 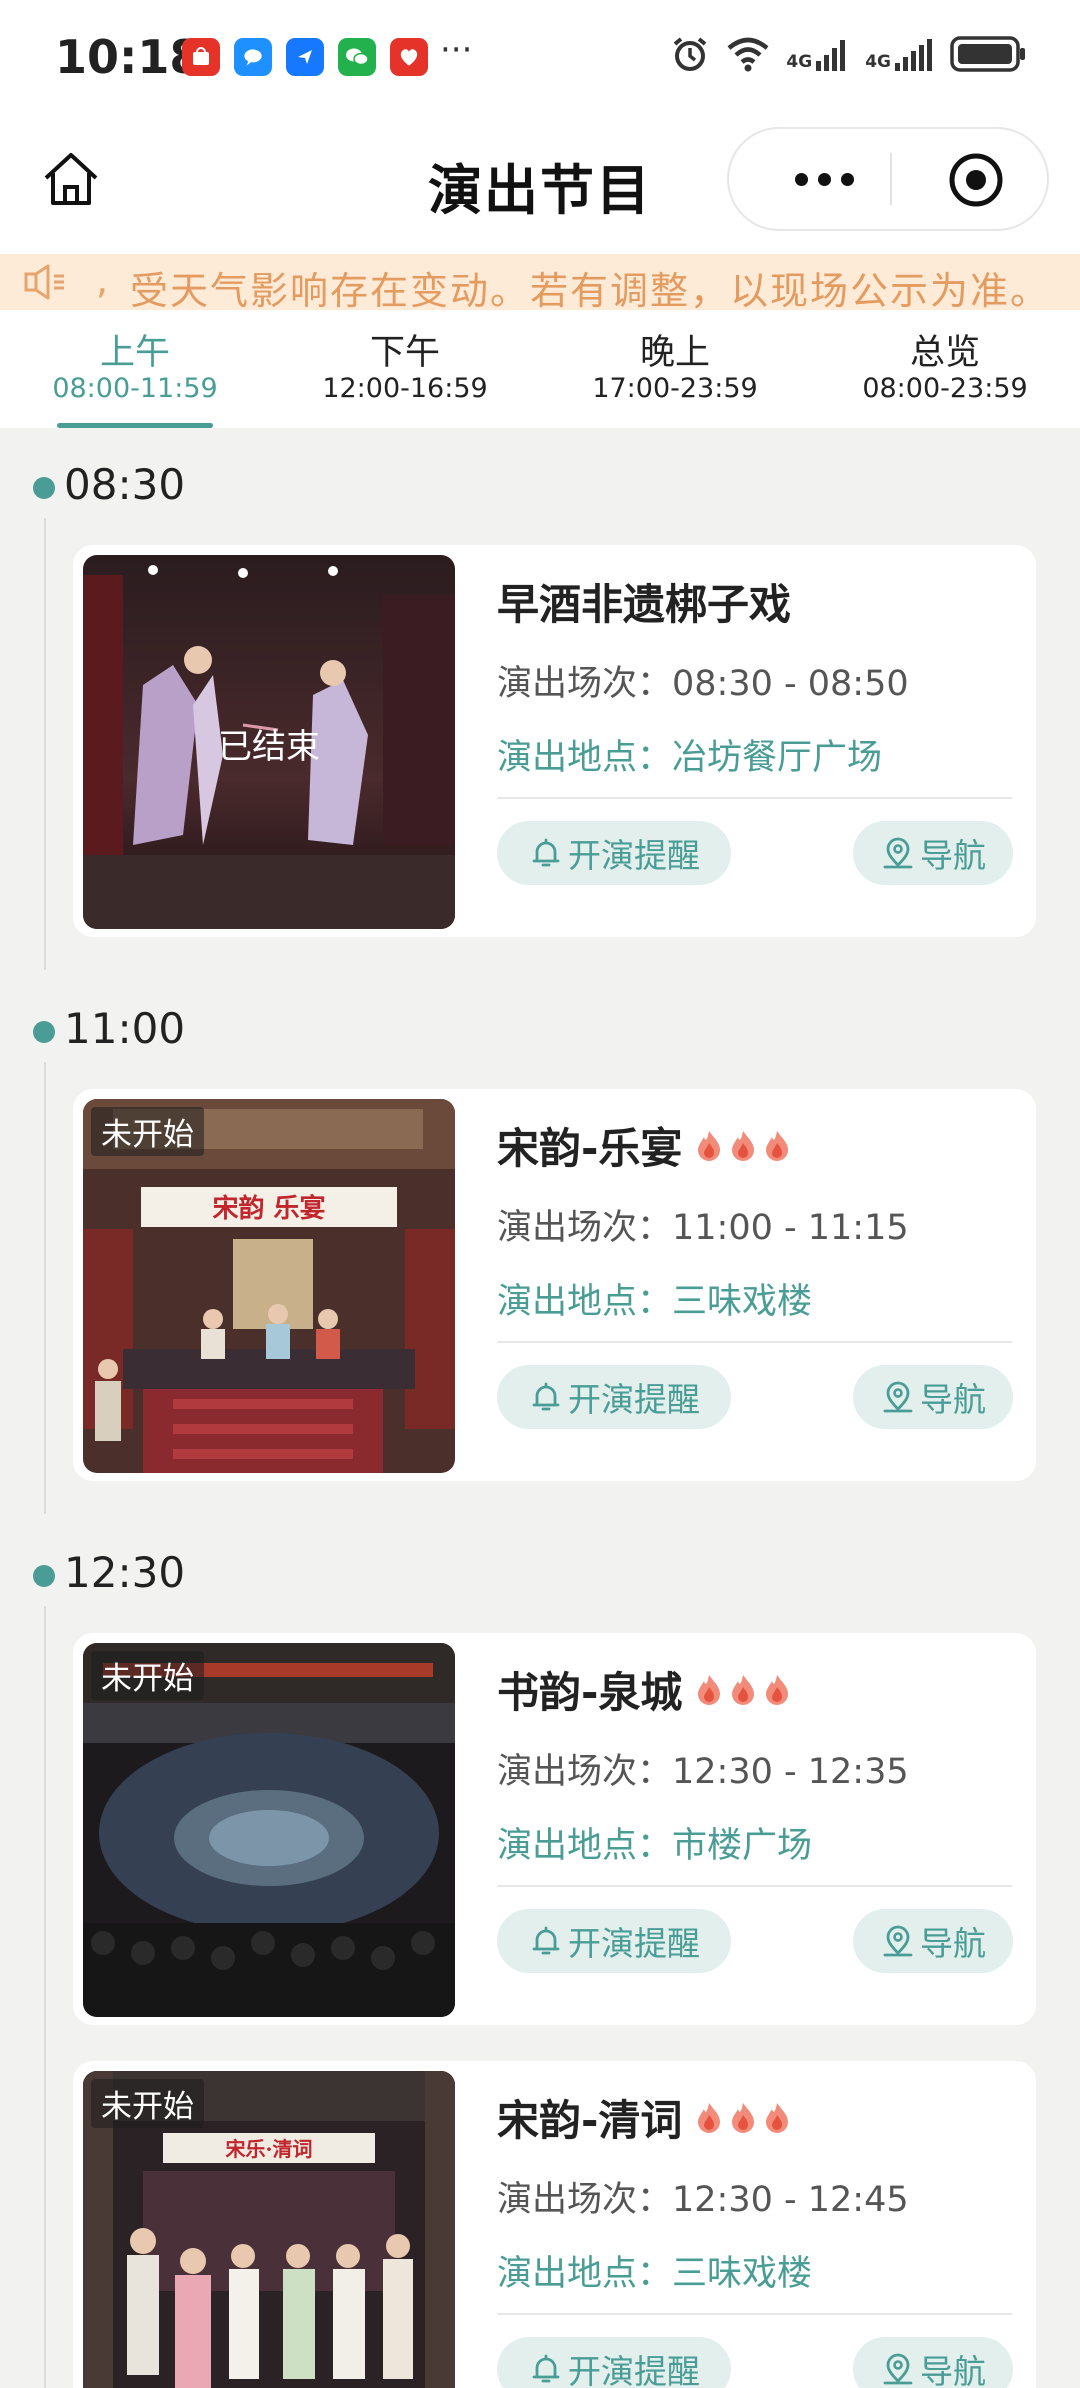 What do you see at coordinates (644, 1145) in the screenshot?
I see `show-title: 宋韵-乐宴` at bounding box center [644, 1145].